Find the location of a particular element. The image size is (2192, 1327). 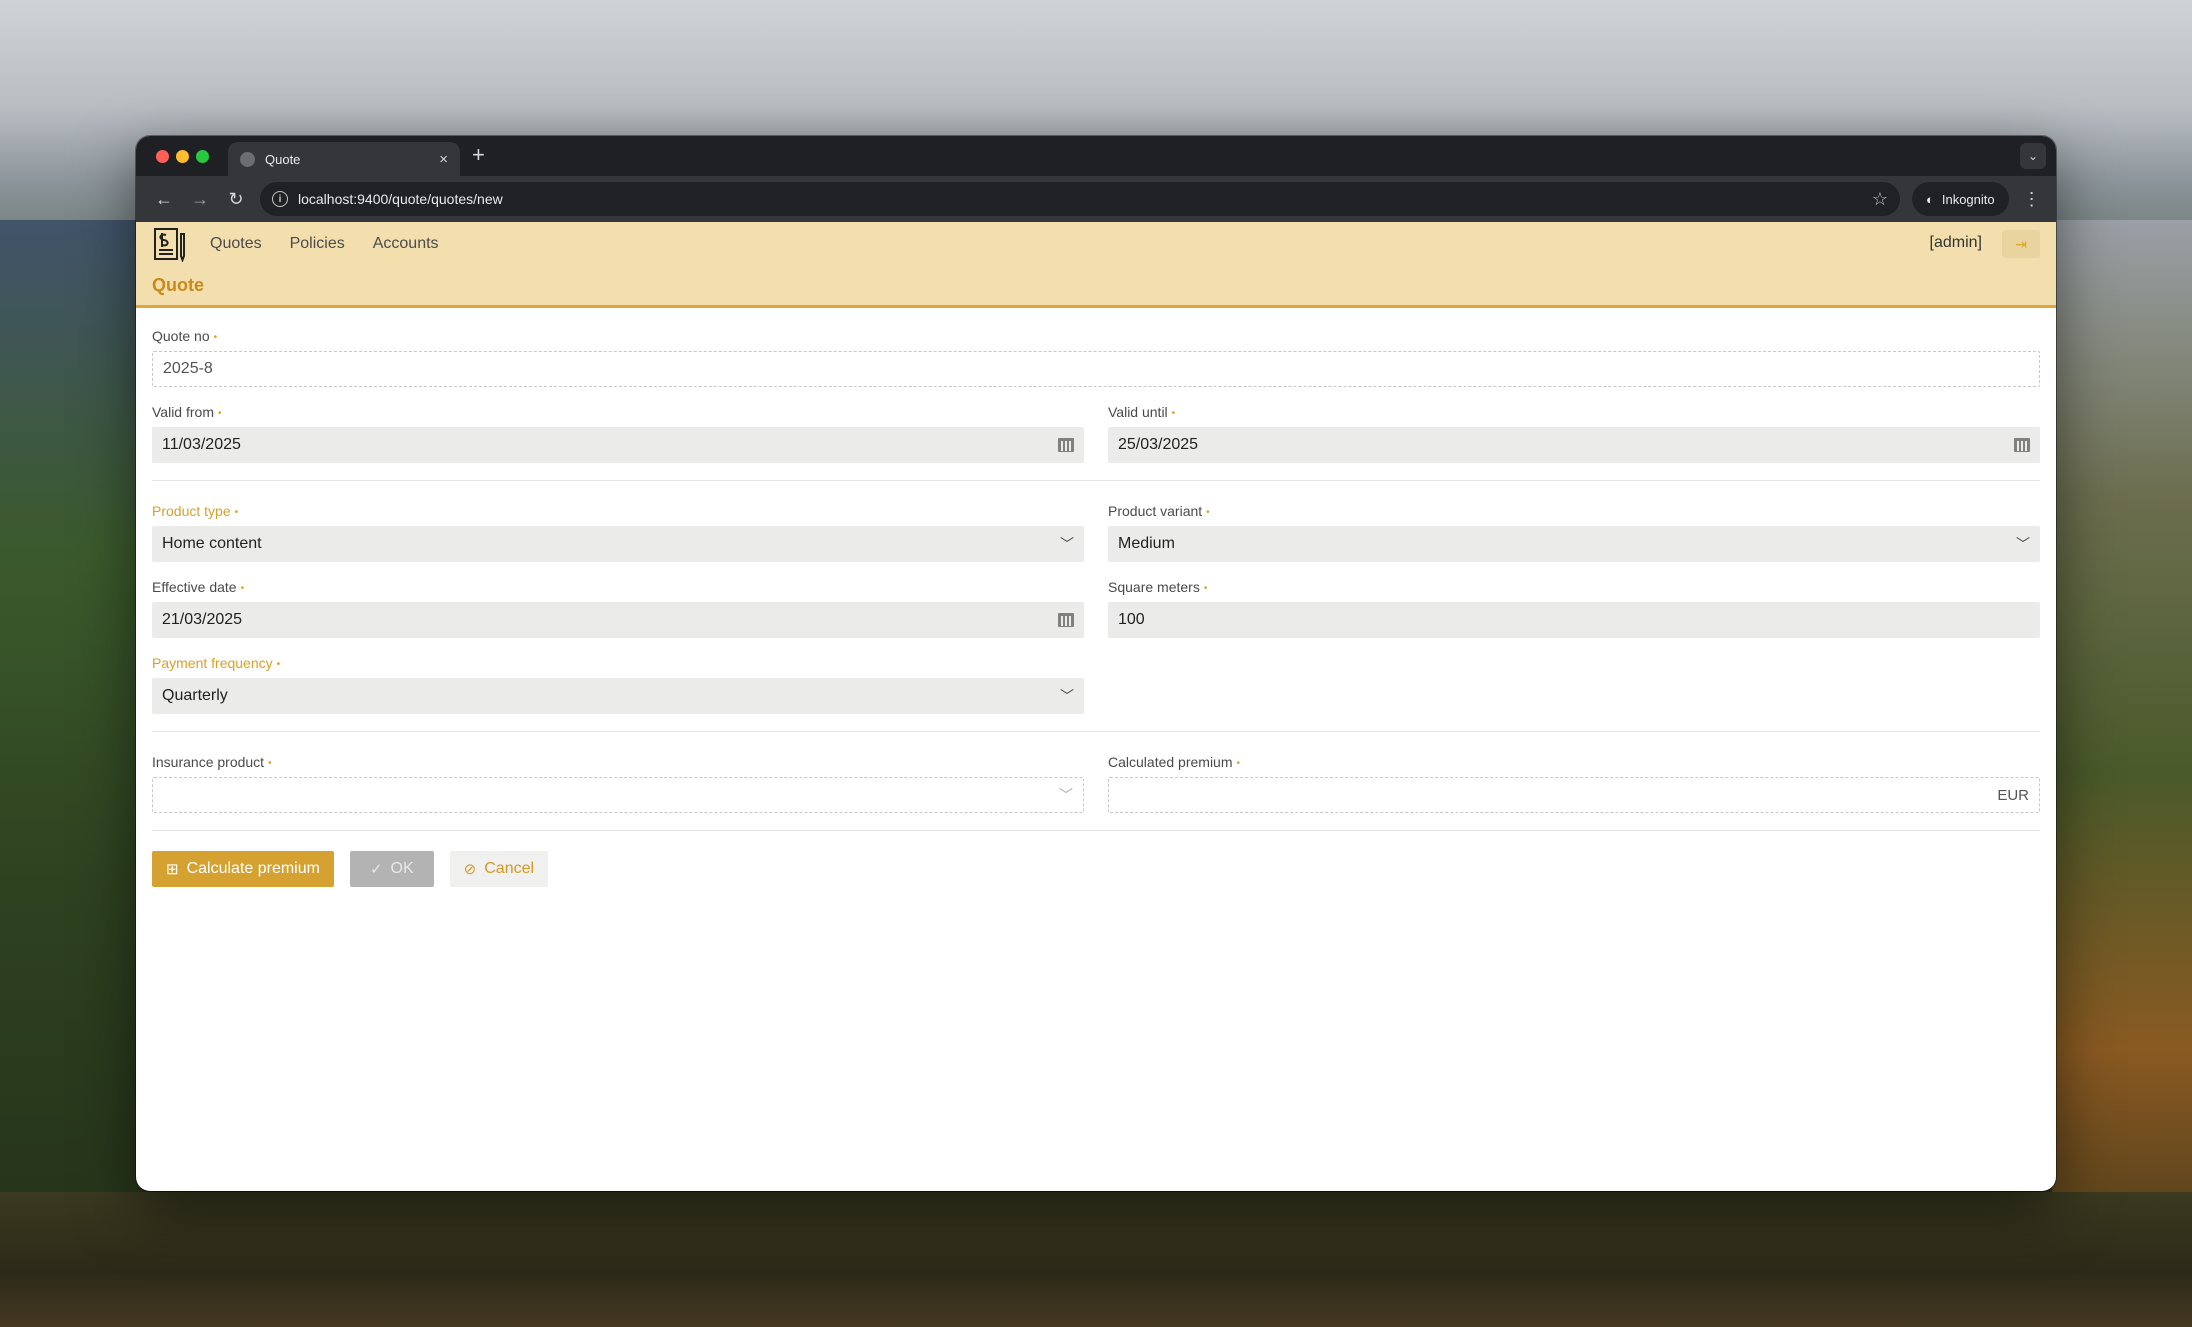

info-icon: i is located at coordinates (280, 199).